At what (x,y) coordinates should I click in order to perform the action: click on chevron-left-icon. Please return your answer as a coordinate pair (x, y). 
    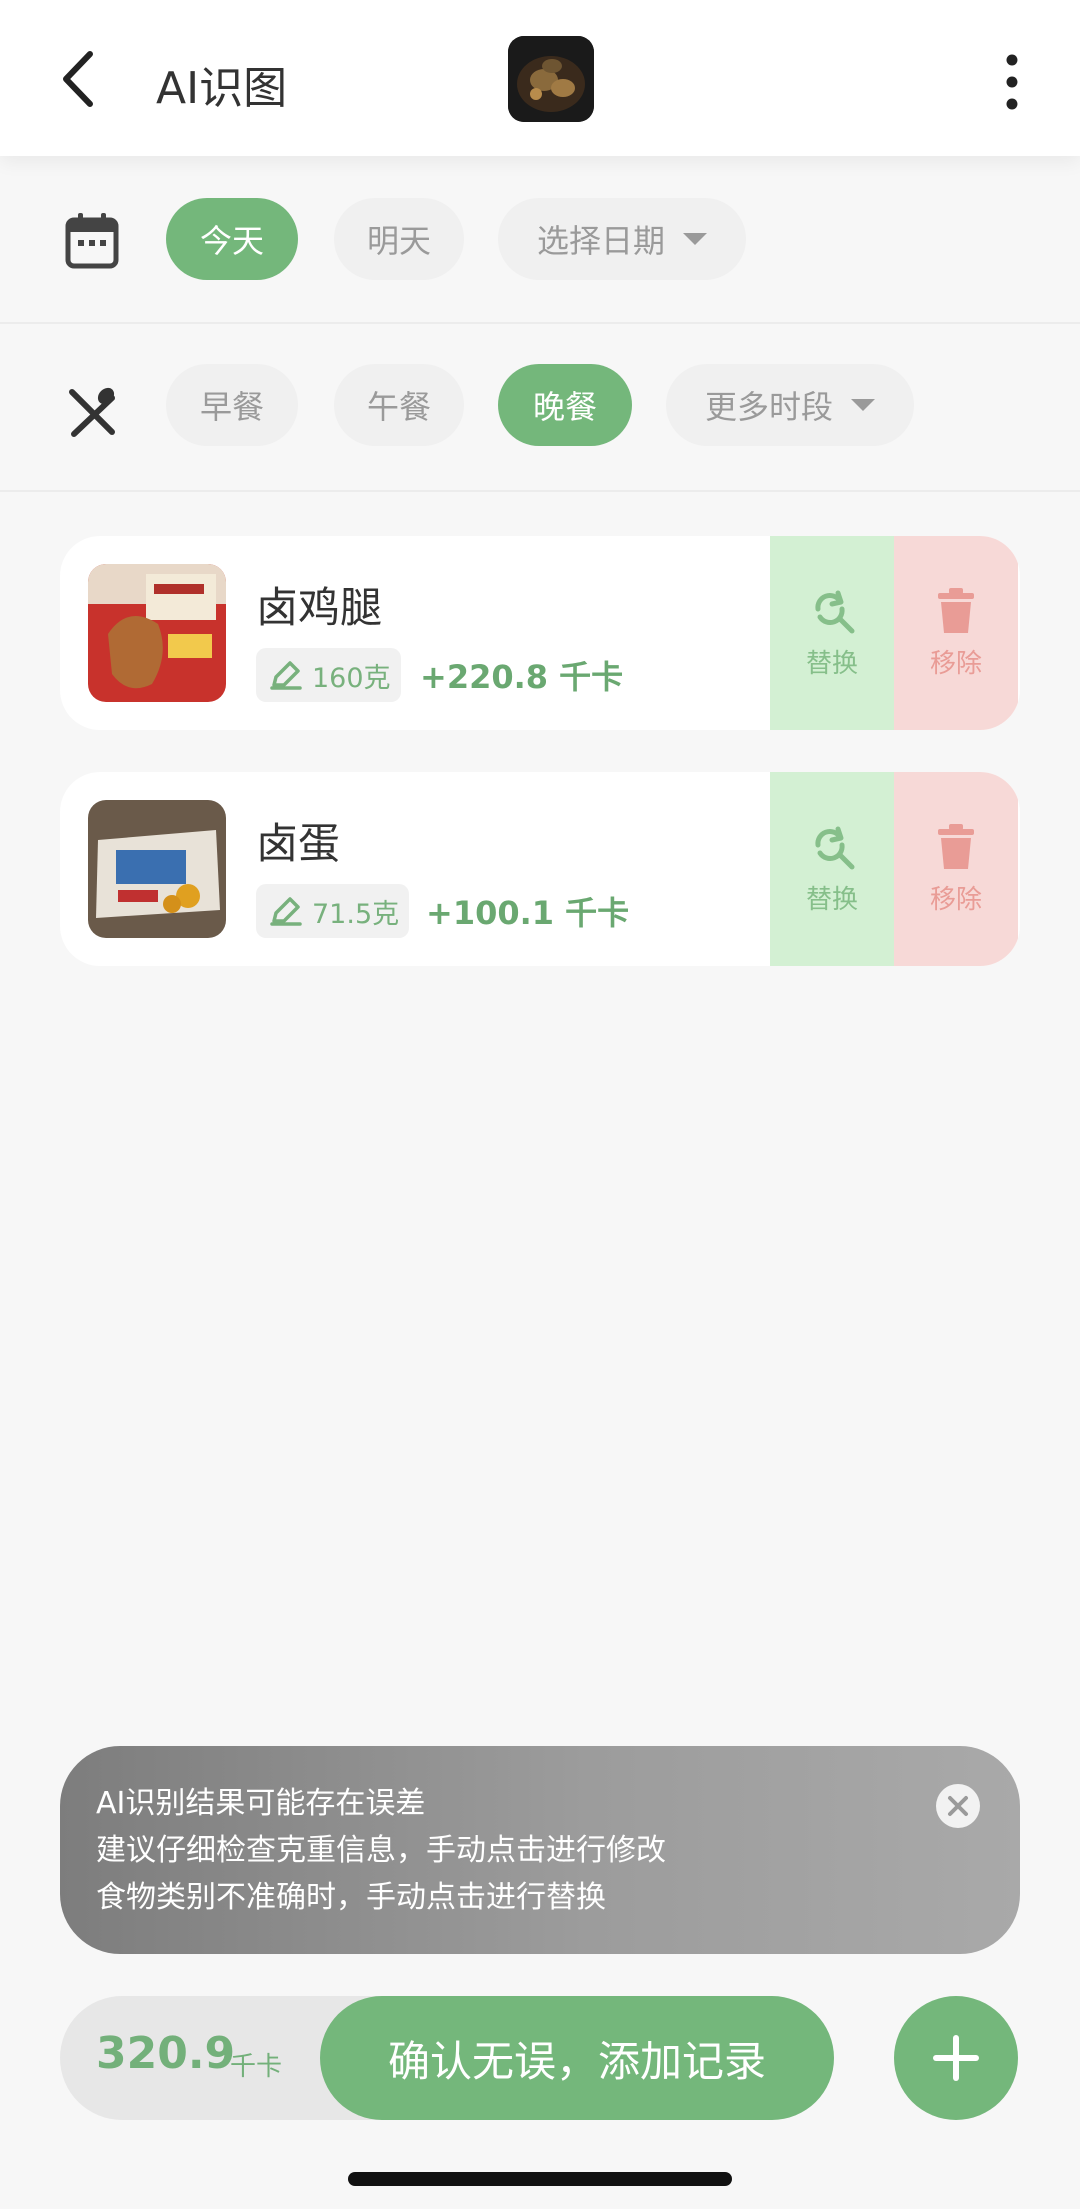
    Looking at the image, I should click on (78, 79).